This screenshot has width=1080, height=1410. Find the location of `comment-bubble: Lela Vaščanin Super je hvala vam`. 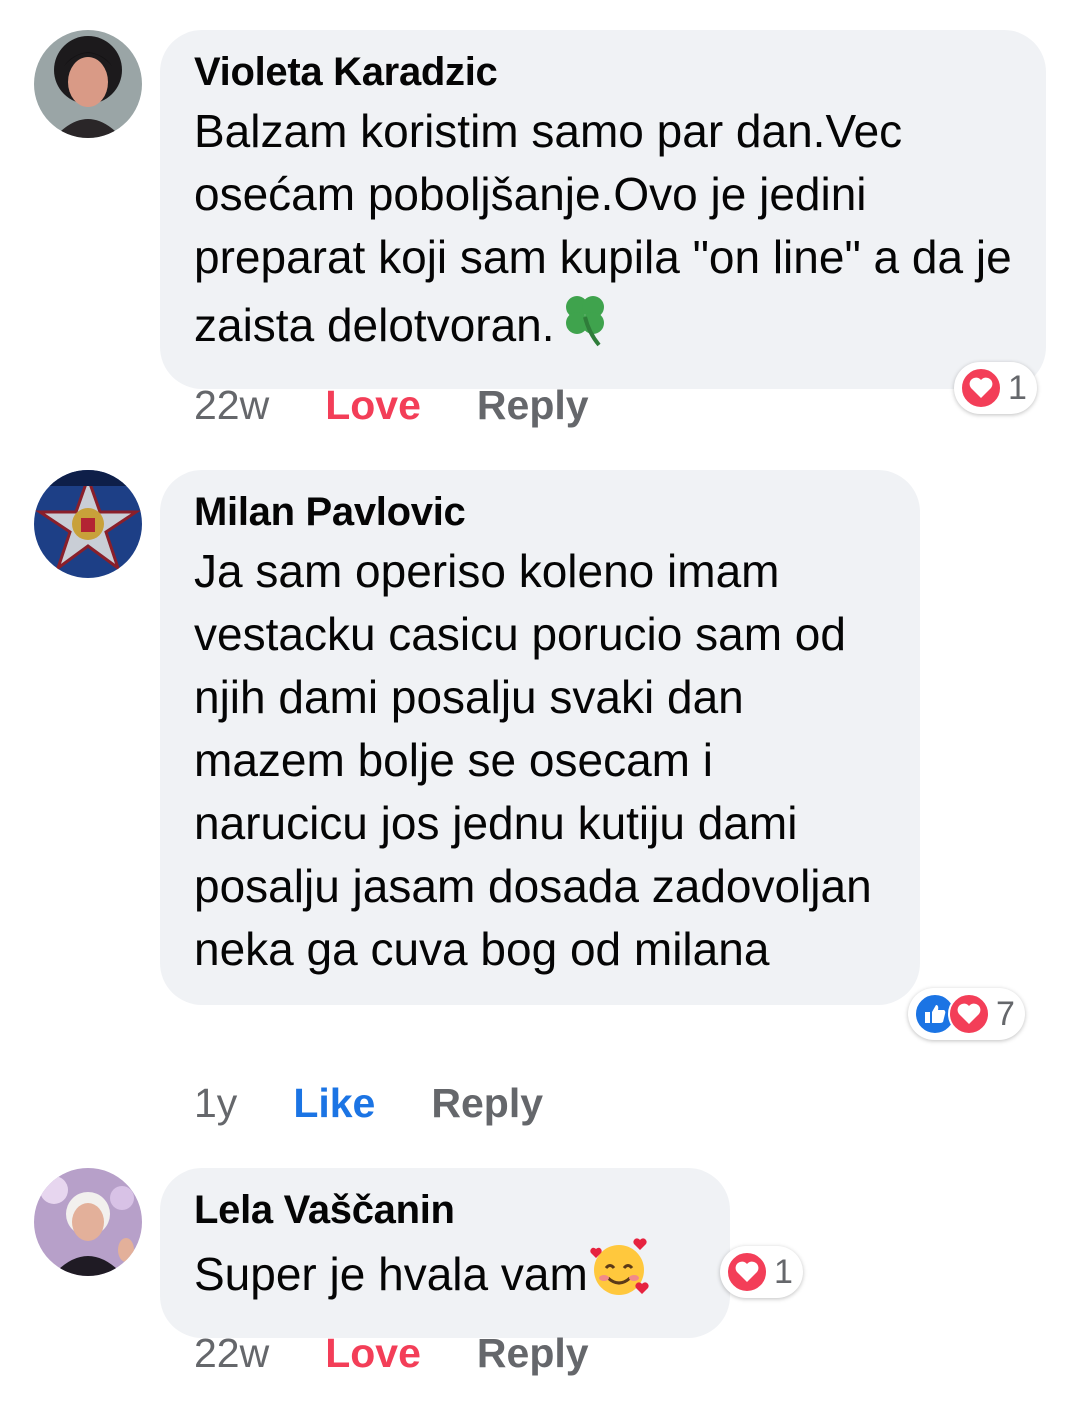

comment-bubble: Lela Vaščanin Super je hvala vam is located at coordinates (445, 1253).